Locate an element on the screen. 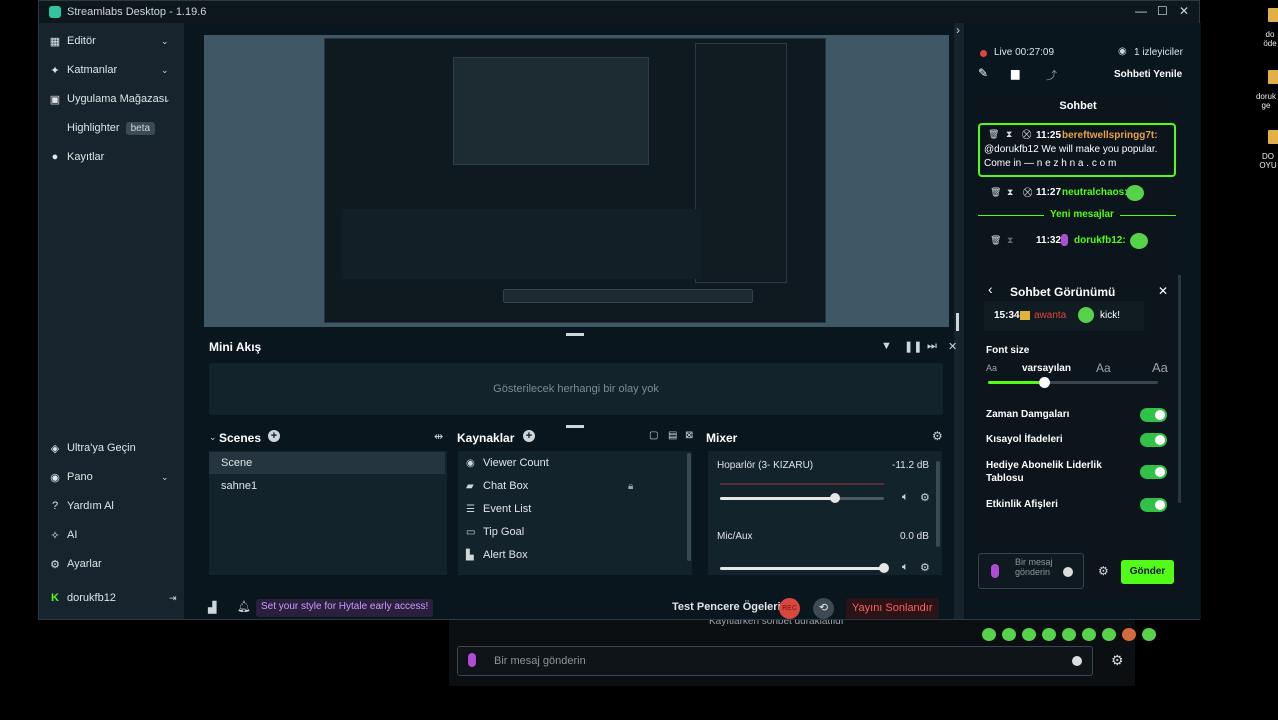  close-popup-icon: ✕ is located at coordinates (1163, 291).